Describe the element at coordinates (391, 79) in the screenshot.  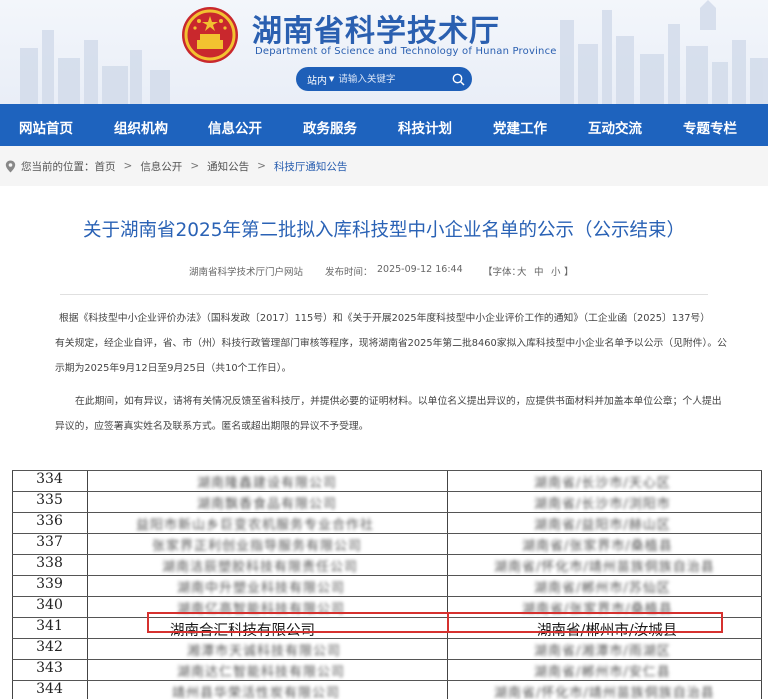
I see `search-input` at that location.